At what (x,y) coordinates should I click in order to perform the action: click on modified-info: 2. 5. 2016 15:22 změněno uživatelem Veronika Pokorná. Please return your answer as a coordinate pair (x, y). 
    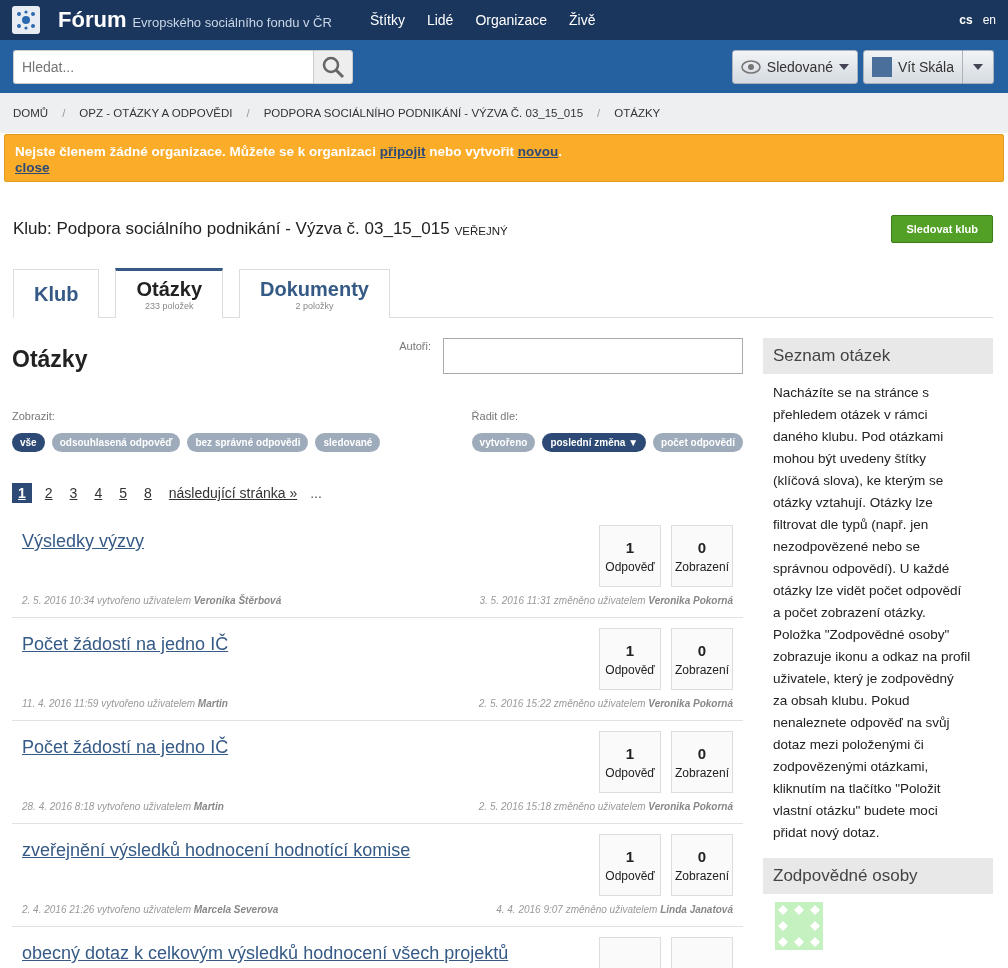
    Looking at the image, I should click on (605, 703).